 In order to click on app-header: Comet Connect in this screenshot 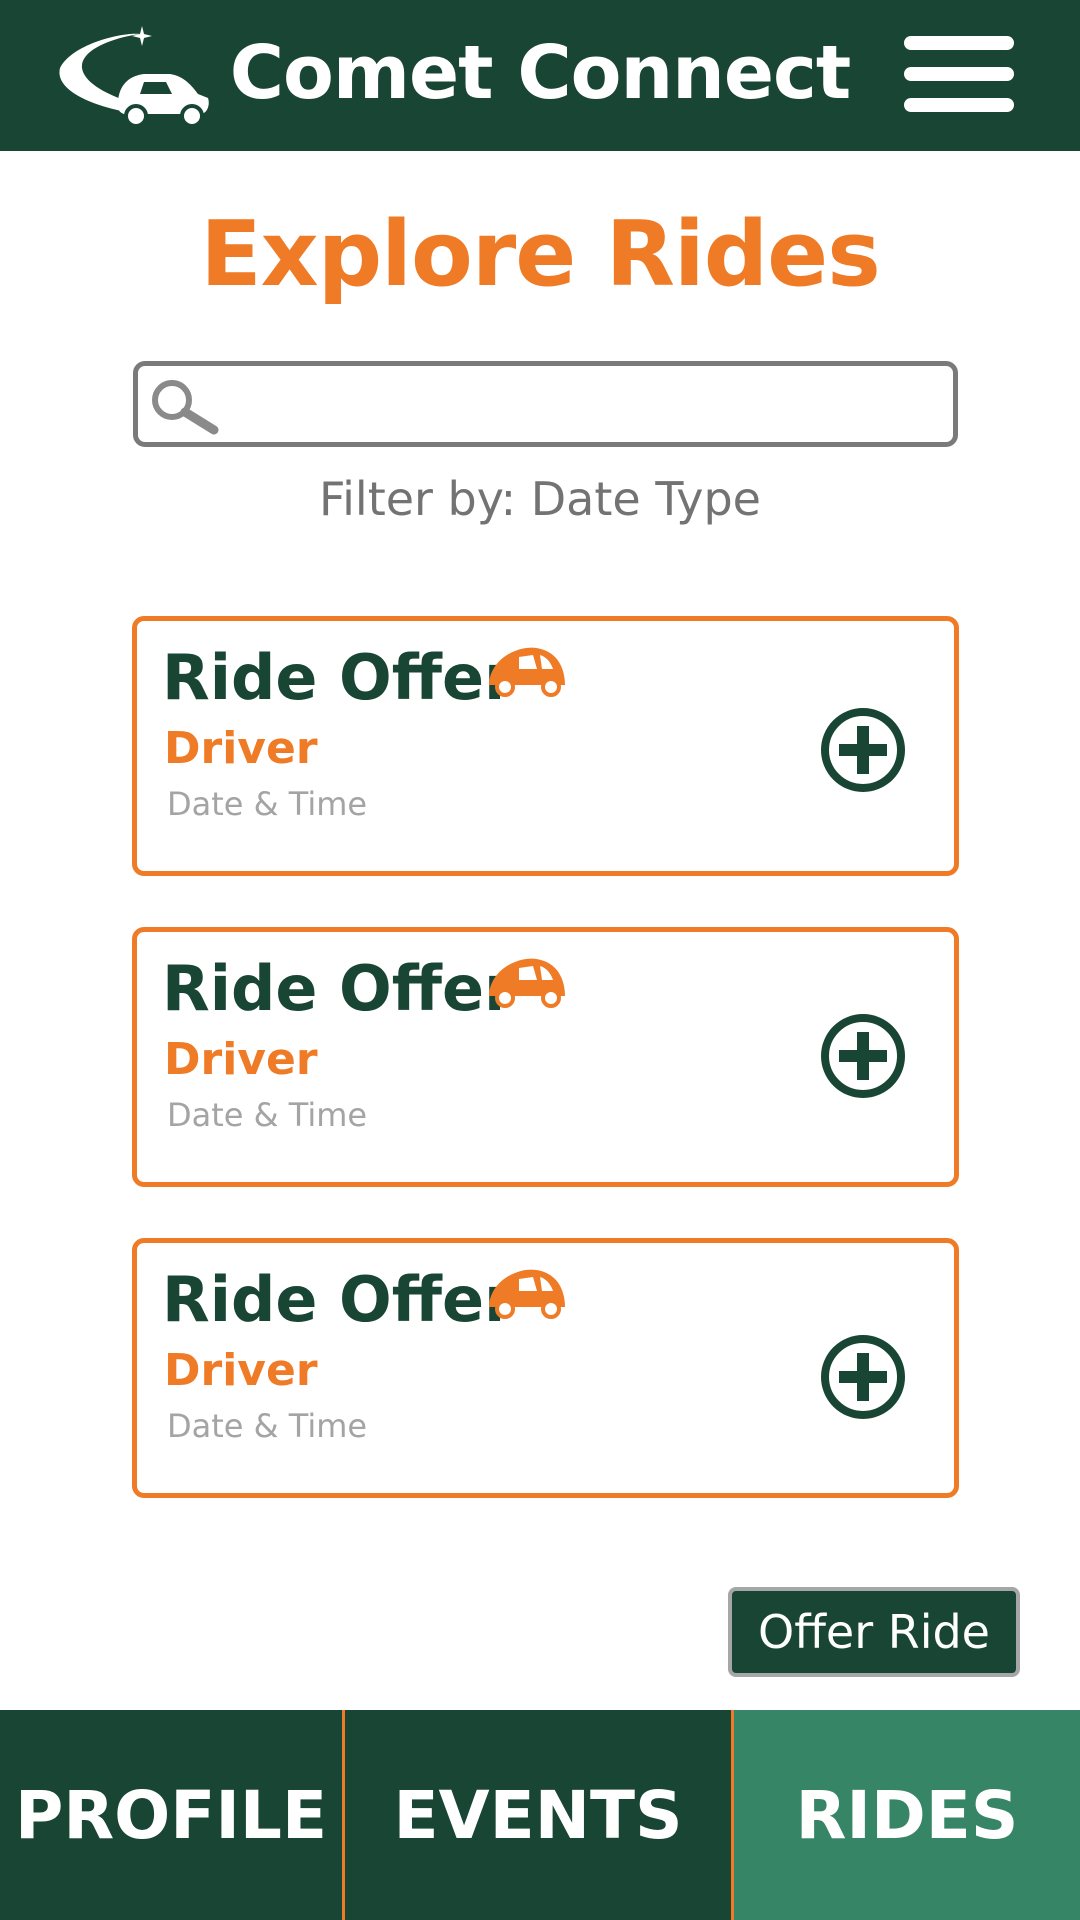, I will do `click(540, 75)`.